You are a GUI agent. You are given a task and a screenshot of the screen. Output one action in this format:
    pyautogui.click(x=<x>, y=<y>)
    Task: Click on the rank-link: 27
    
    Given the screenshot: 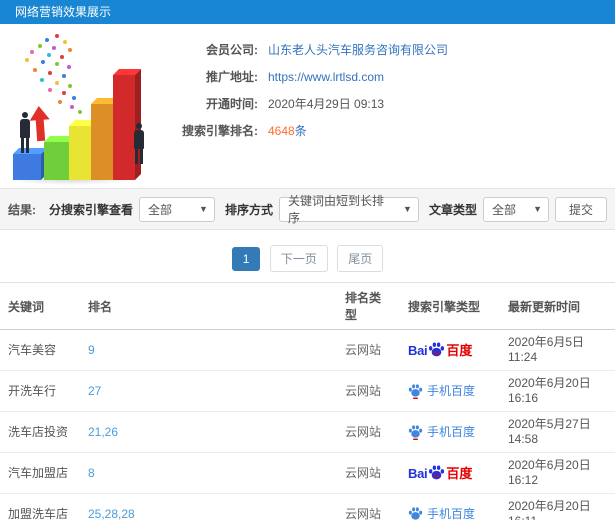 What is the action you would take?
    pyautogui.click(x=94, y=391)
    